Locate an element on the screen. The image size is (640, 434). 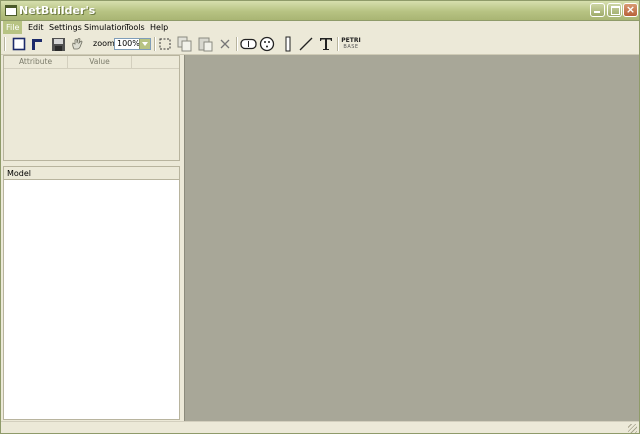
resize-grip-icon is located at coordinates (632, 428).